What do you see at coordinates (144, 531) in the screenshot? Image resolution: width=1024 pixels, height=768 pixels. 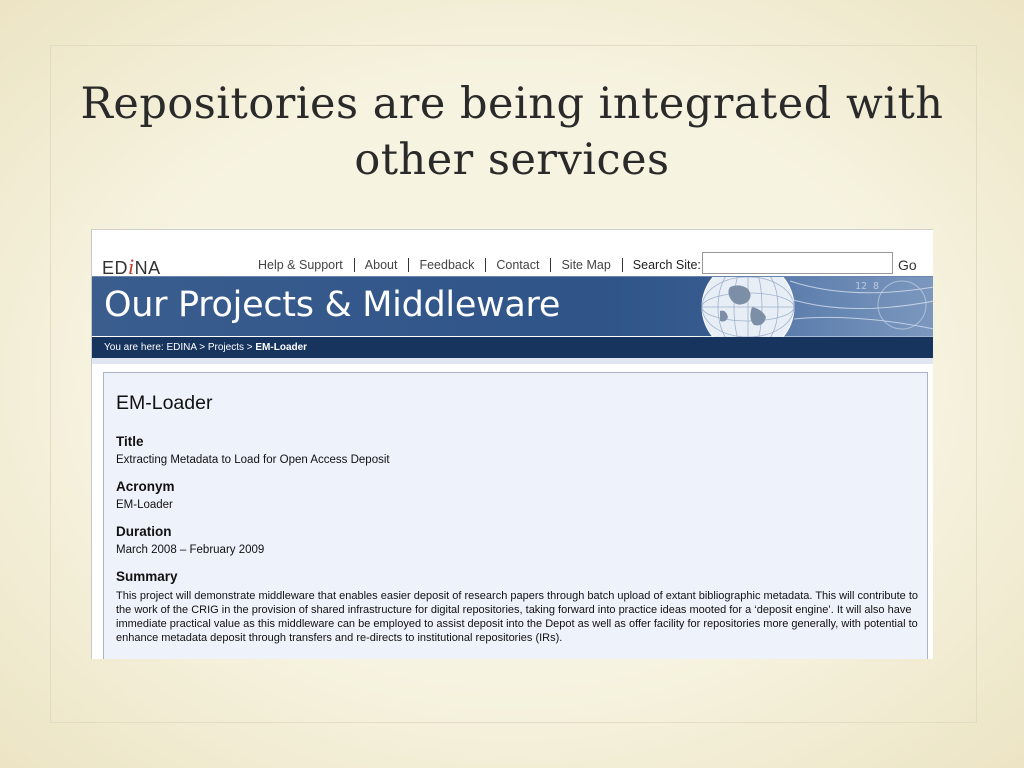 I see `duration-label: Duration` at bounding box center [144, 531].